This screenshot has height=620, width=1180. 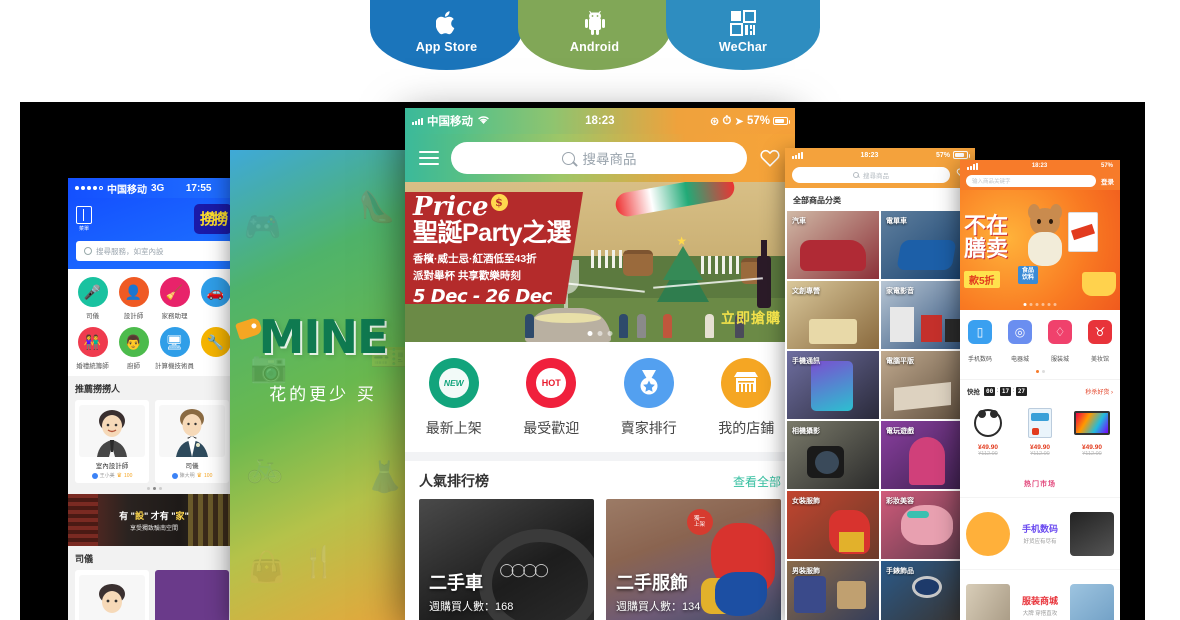 What do you see at coordinates (198, 188) in the screenshot?
I see `clock-label: 17:55` at bounding box center [198, 188].